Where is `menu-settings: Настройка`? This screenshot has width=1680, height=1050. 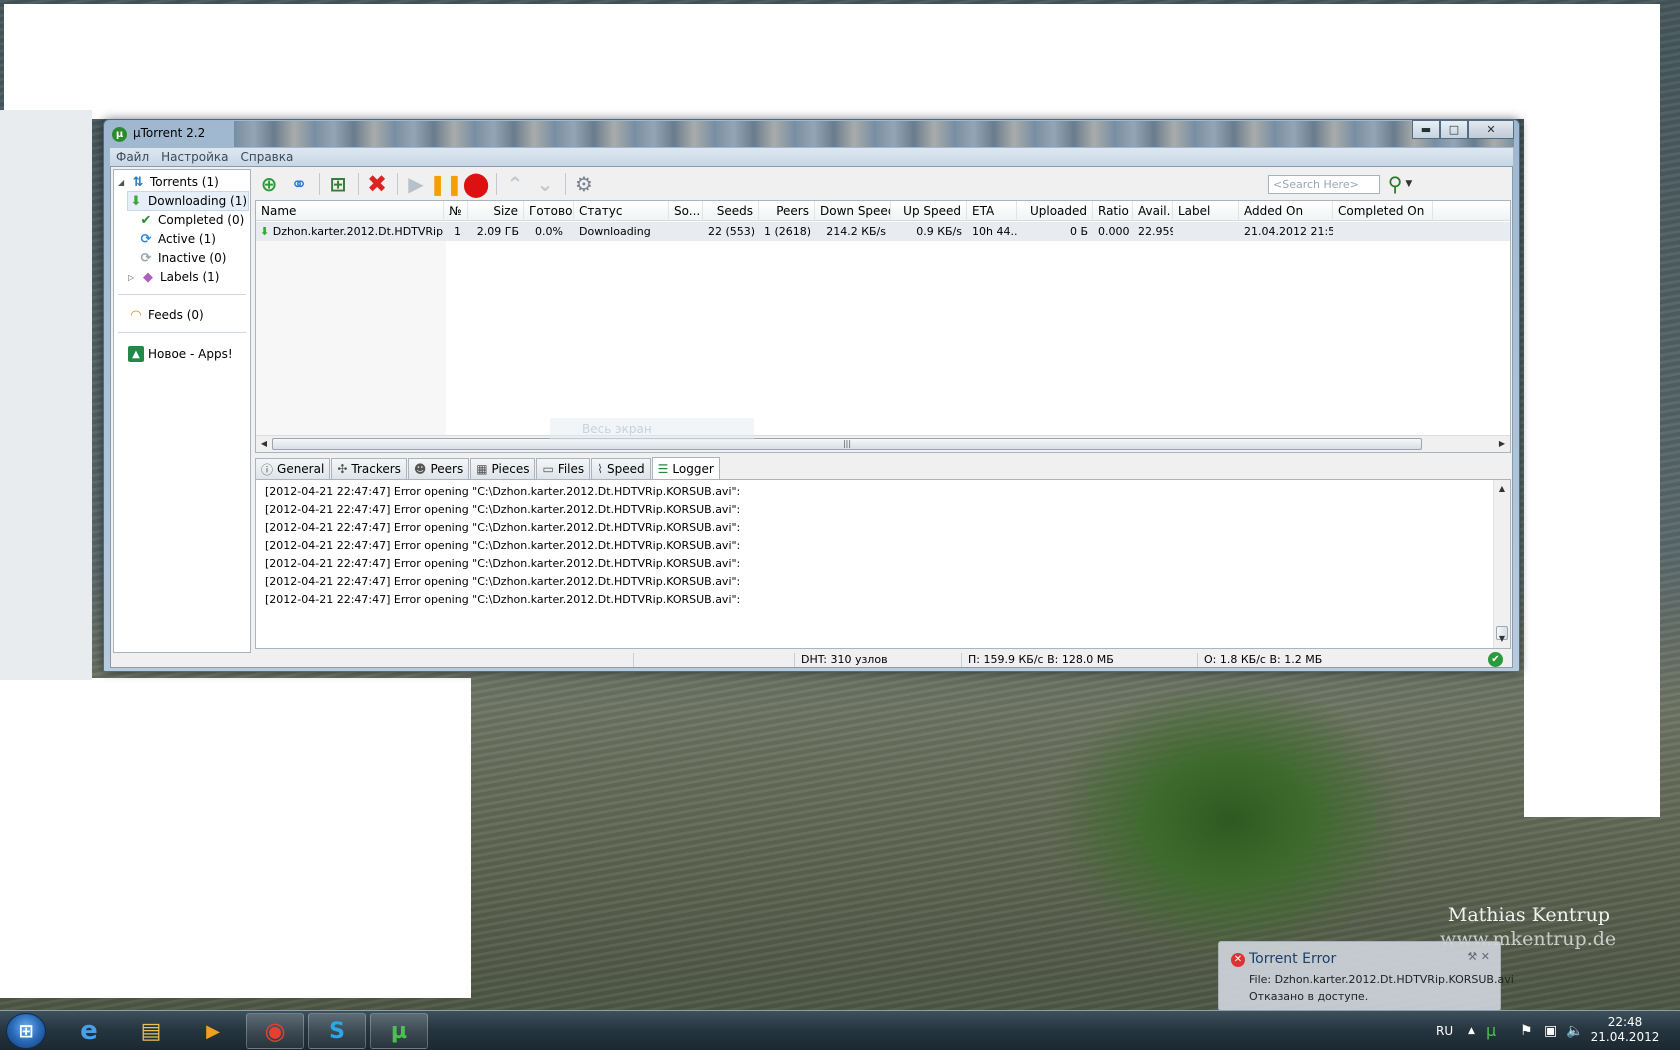 menu-settings: Настройка is located at coordinates (194, 157).